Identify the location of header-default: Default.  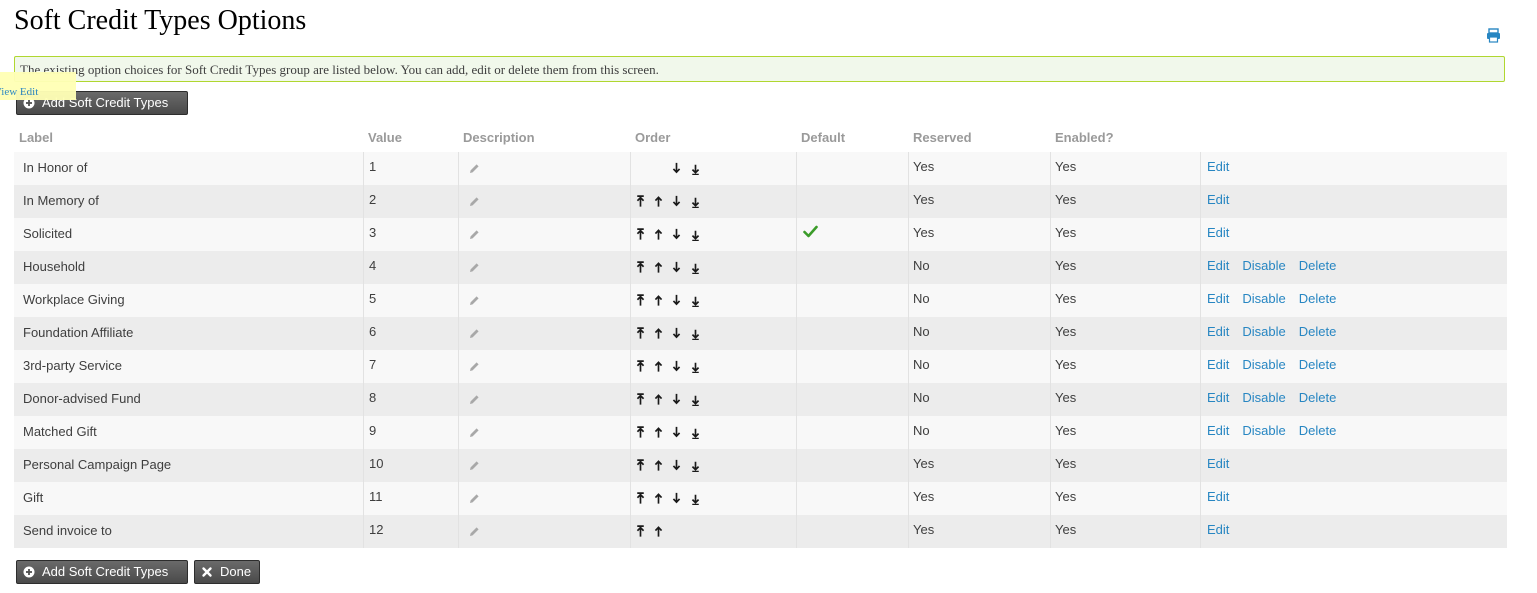
(823, 140).